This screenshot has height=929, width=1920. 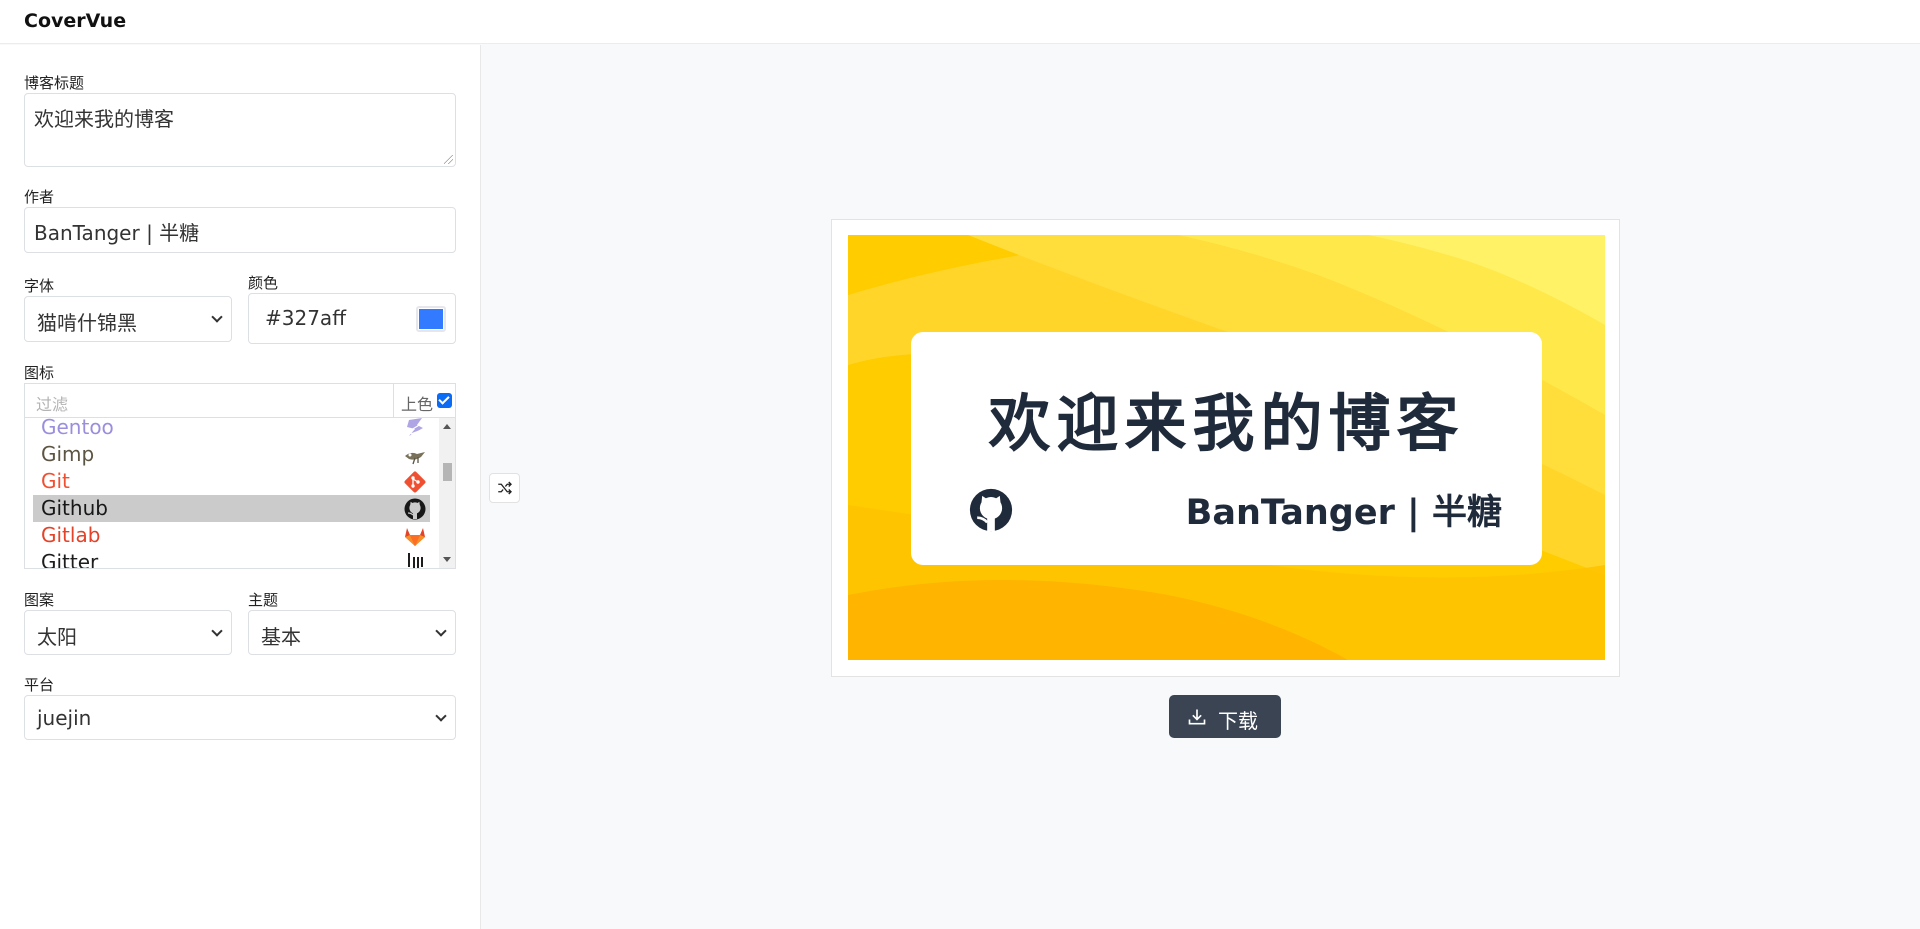 What do you see at coordinates (104, 119) in the screenshot?
I see `title-value: 欢迎来我的博客` at bounding box center [104, 119].